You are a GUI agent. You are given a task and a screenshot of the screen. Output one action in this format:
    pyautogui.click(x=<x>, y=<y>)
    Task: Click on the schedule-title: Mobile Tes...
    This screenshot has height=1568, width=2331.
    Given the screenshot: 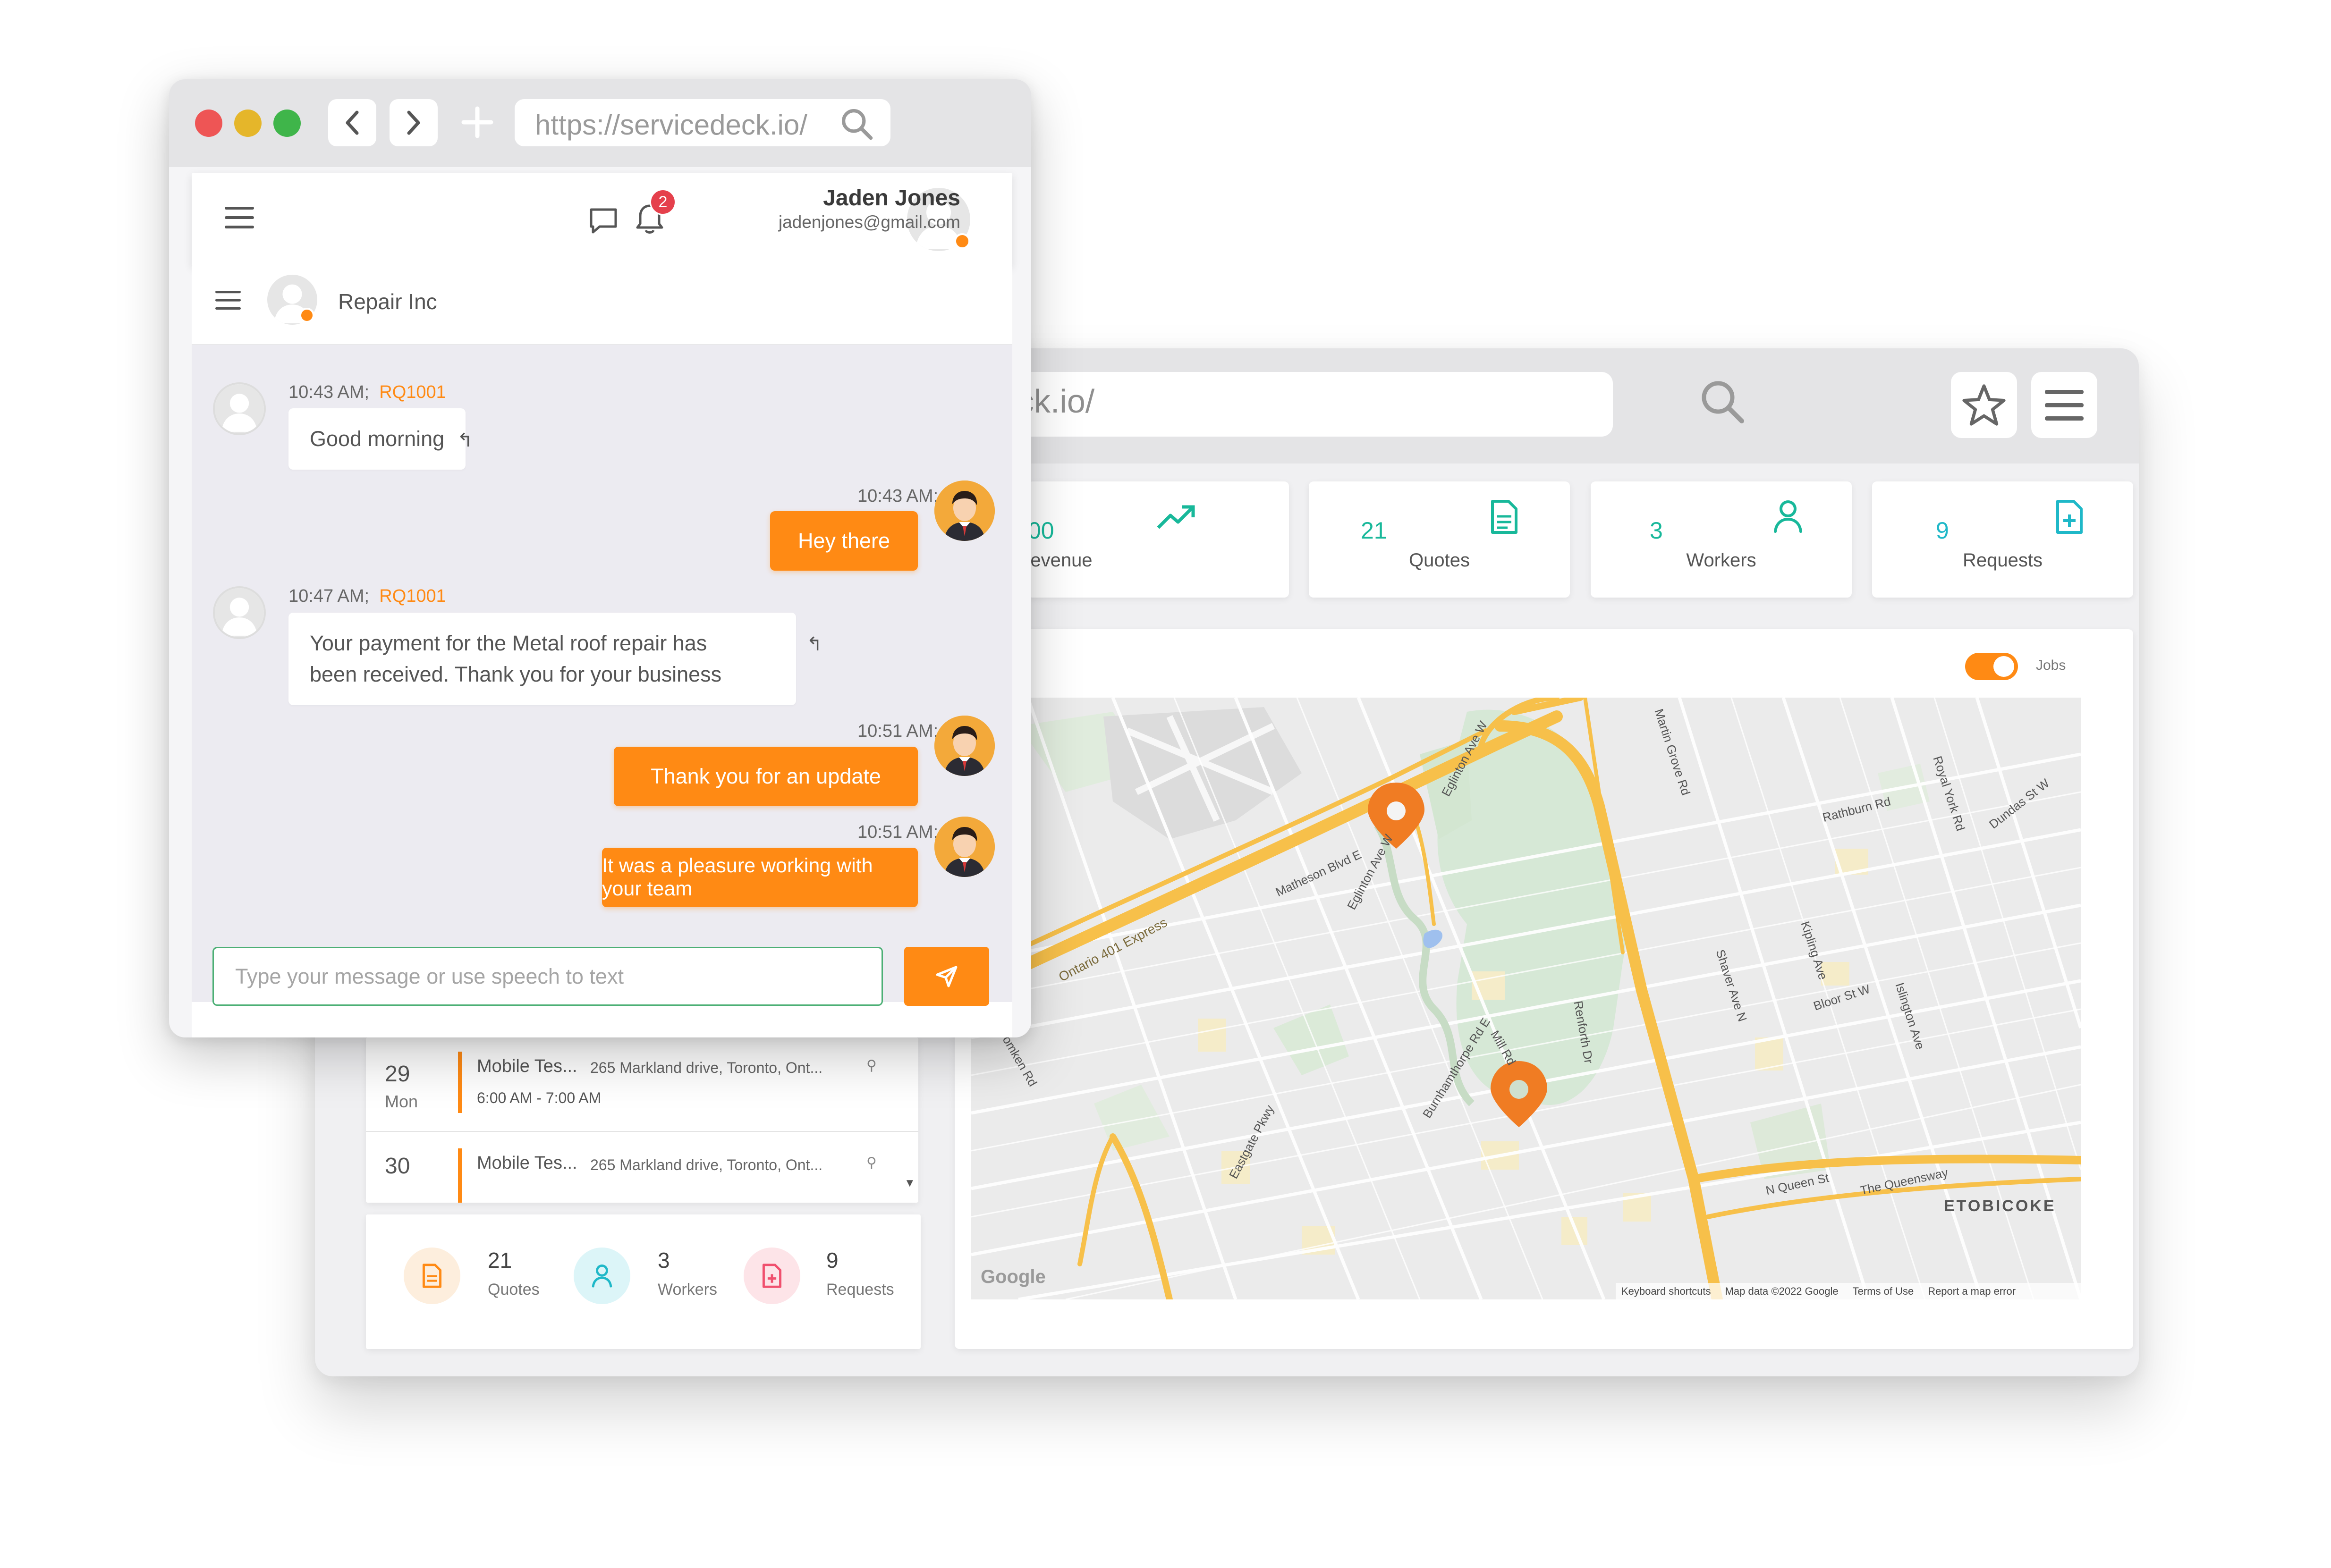 What is the action you would take?
    pyautogui.click(x=527, y=1163)
    